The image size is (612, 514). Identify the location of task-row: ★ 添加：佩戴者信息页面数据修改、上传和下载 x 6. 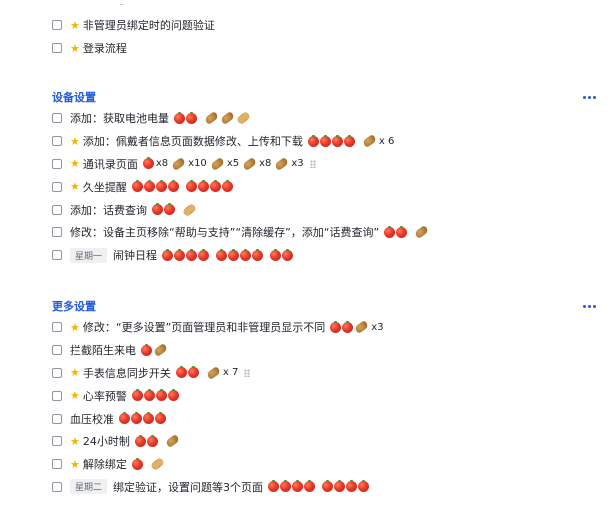
(325, 141).